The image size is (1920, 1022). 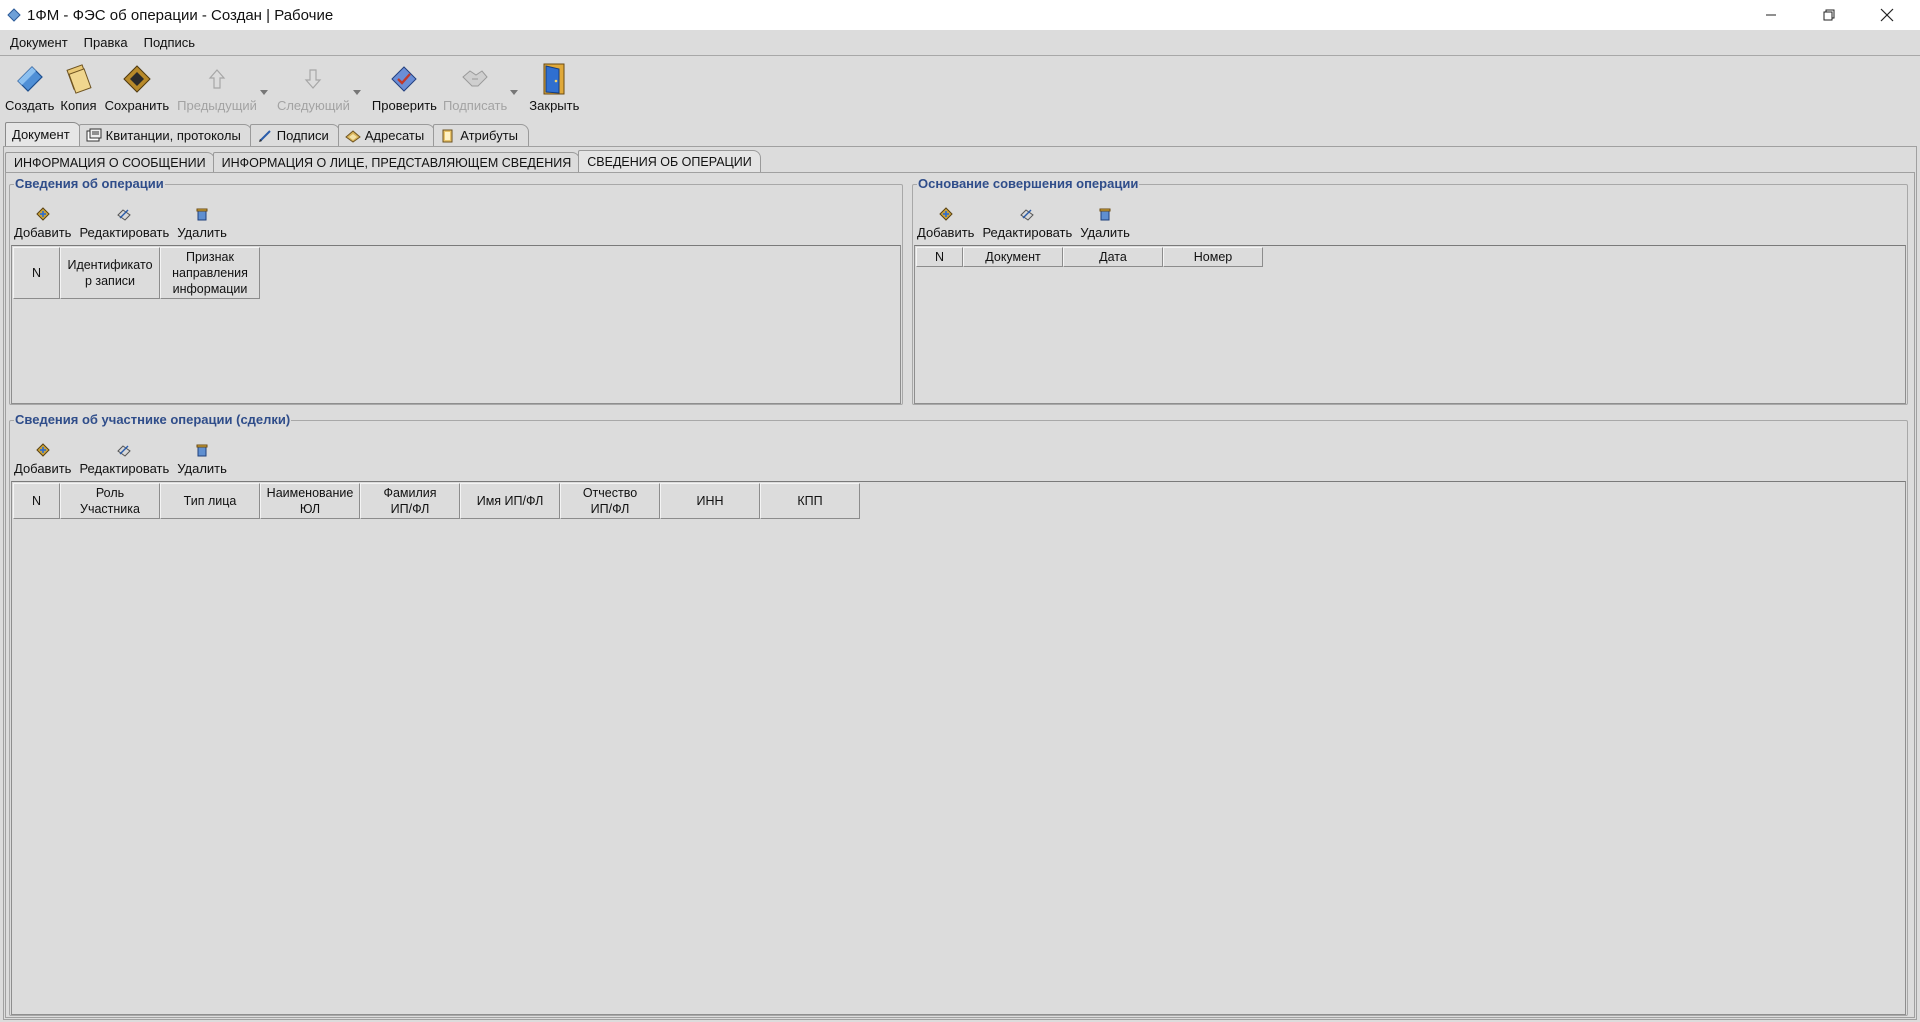 I want to click on column-header-document: Документ, so click(x=1013, y=257).